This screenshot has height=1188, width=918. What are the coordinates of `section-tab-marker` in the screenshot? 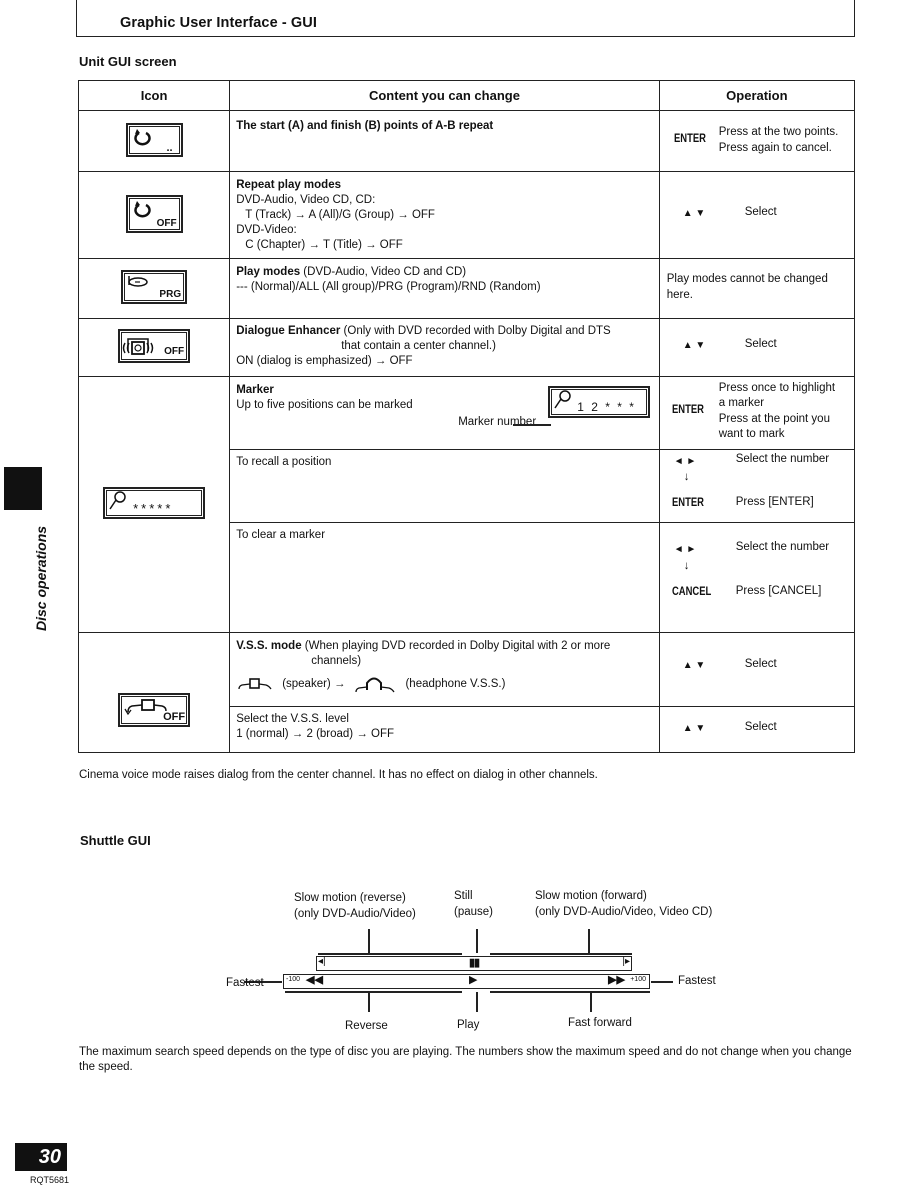 It's located at (23, 488).